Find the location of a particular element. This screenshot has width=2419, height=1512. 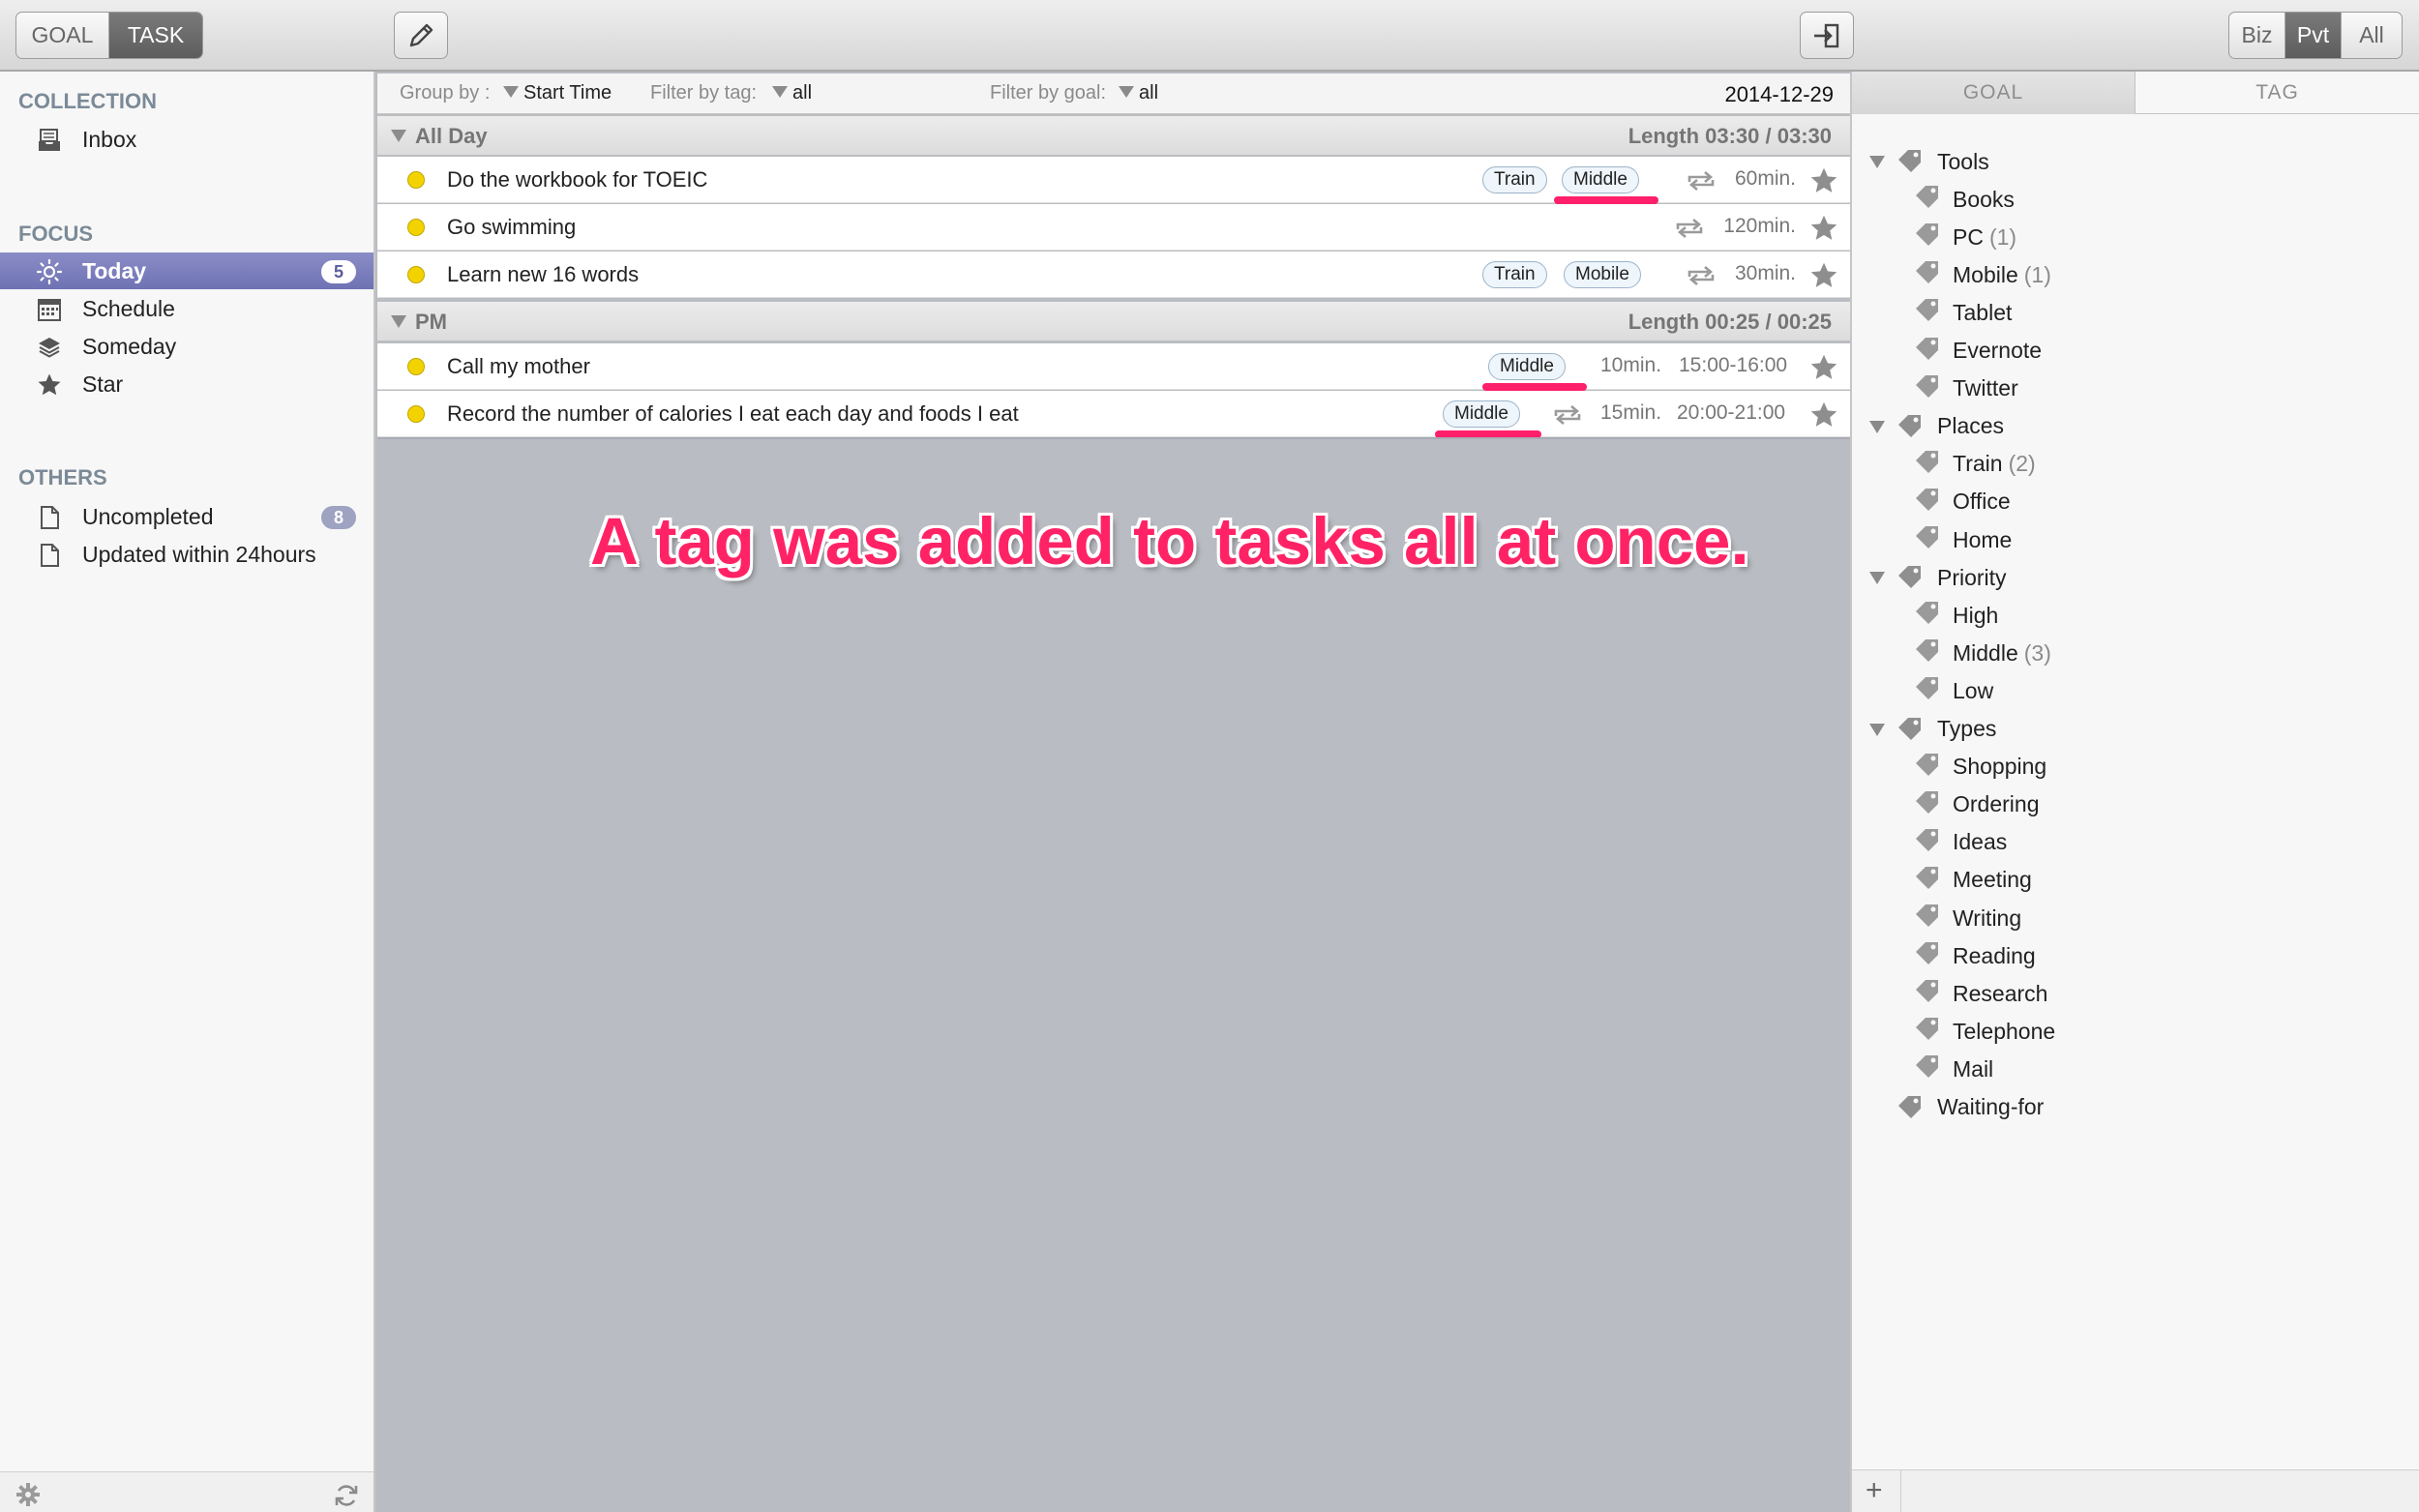

tag-label: Writing is located at coordinates (1988, 918).